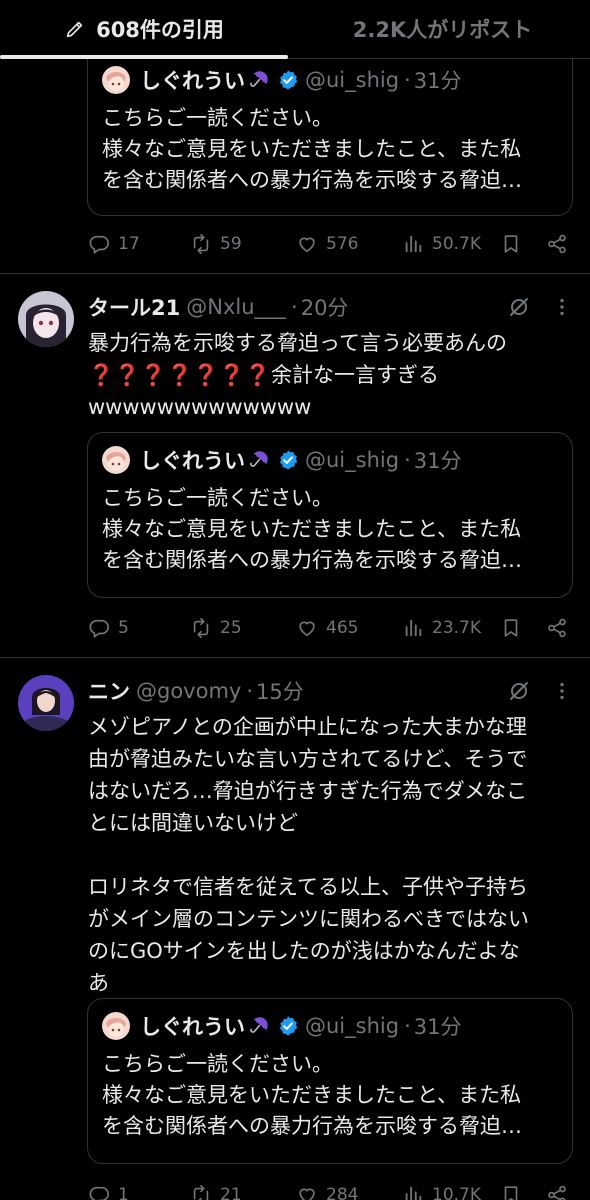 The width and height of the screenshot is (590, 1200). I want to click on repost-button: 59, so click(216, 244).